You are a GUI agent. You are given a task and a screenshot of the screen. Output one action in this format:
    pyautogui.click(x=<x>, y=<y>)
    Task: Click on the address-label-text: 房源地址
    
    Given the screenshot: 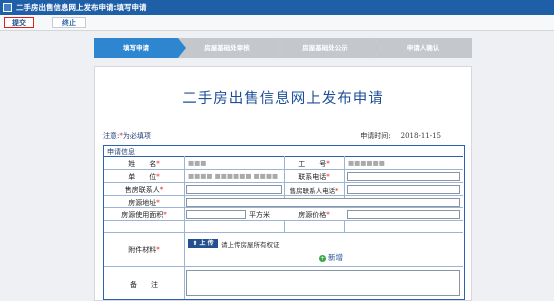 What is the action you would take?
    pyautogui.click(x=142, y=203)
    